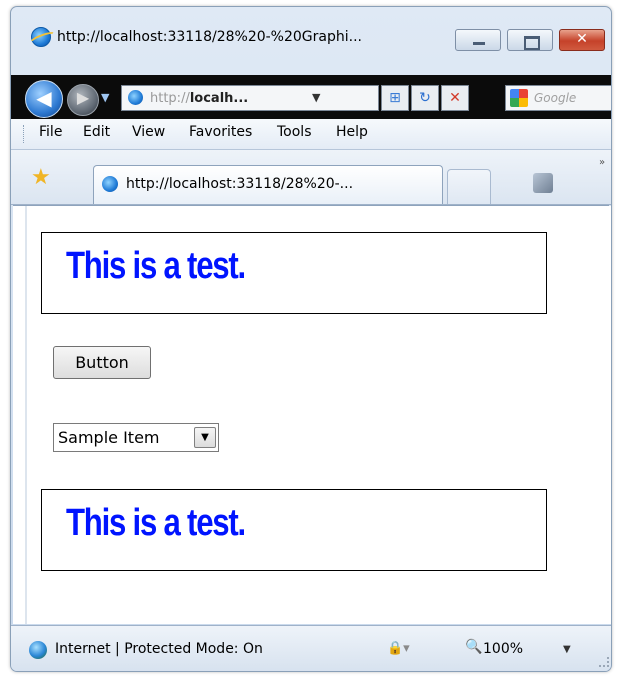 The image size is (619, 678). Describe the element at coordinates (455, 98) in the screenshot. I see `stop-button: ✕` at that location.